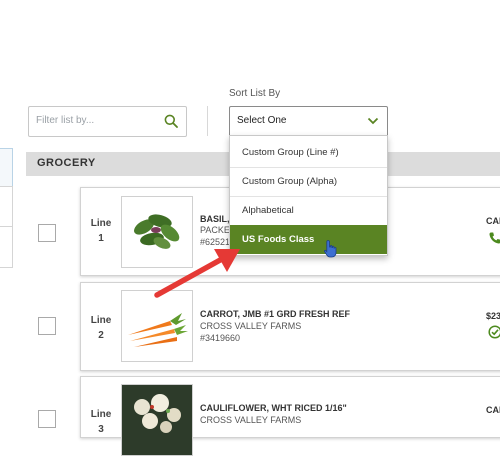  What do you see at coordinates (197, 273) in the screenshot?
I see `annotation-arrow` at bounding box center [197, 273].